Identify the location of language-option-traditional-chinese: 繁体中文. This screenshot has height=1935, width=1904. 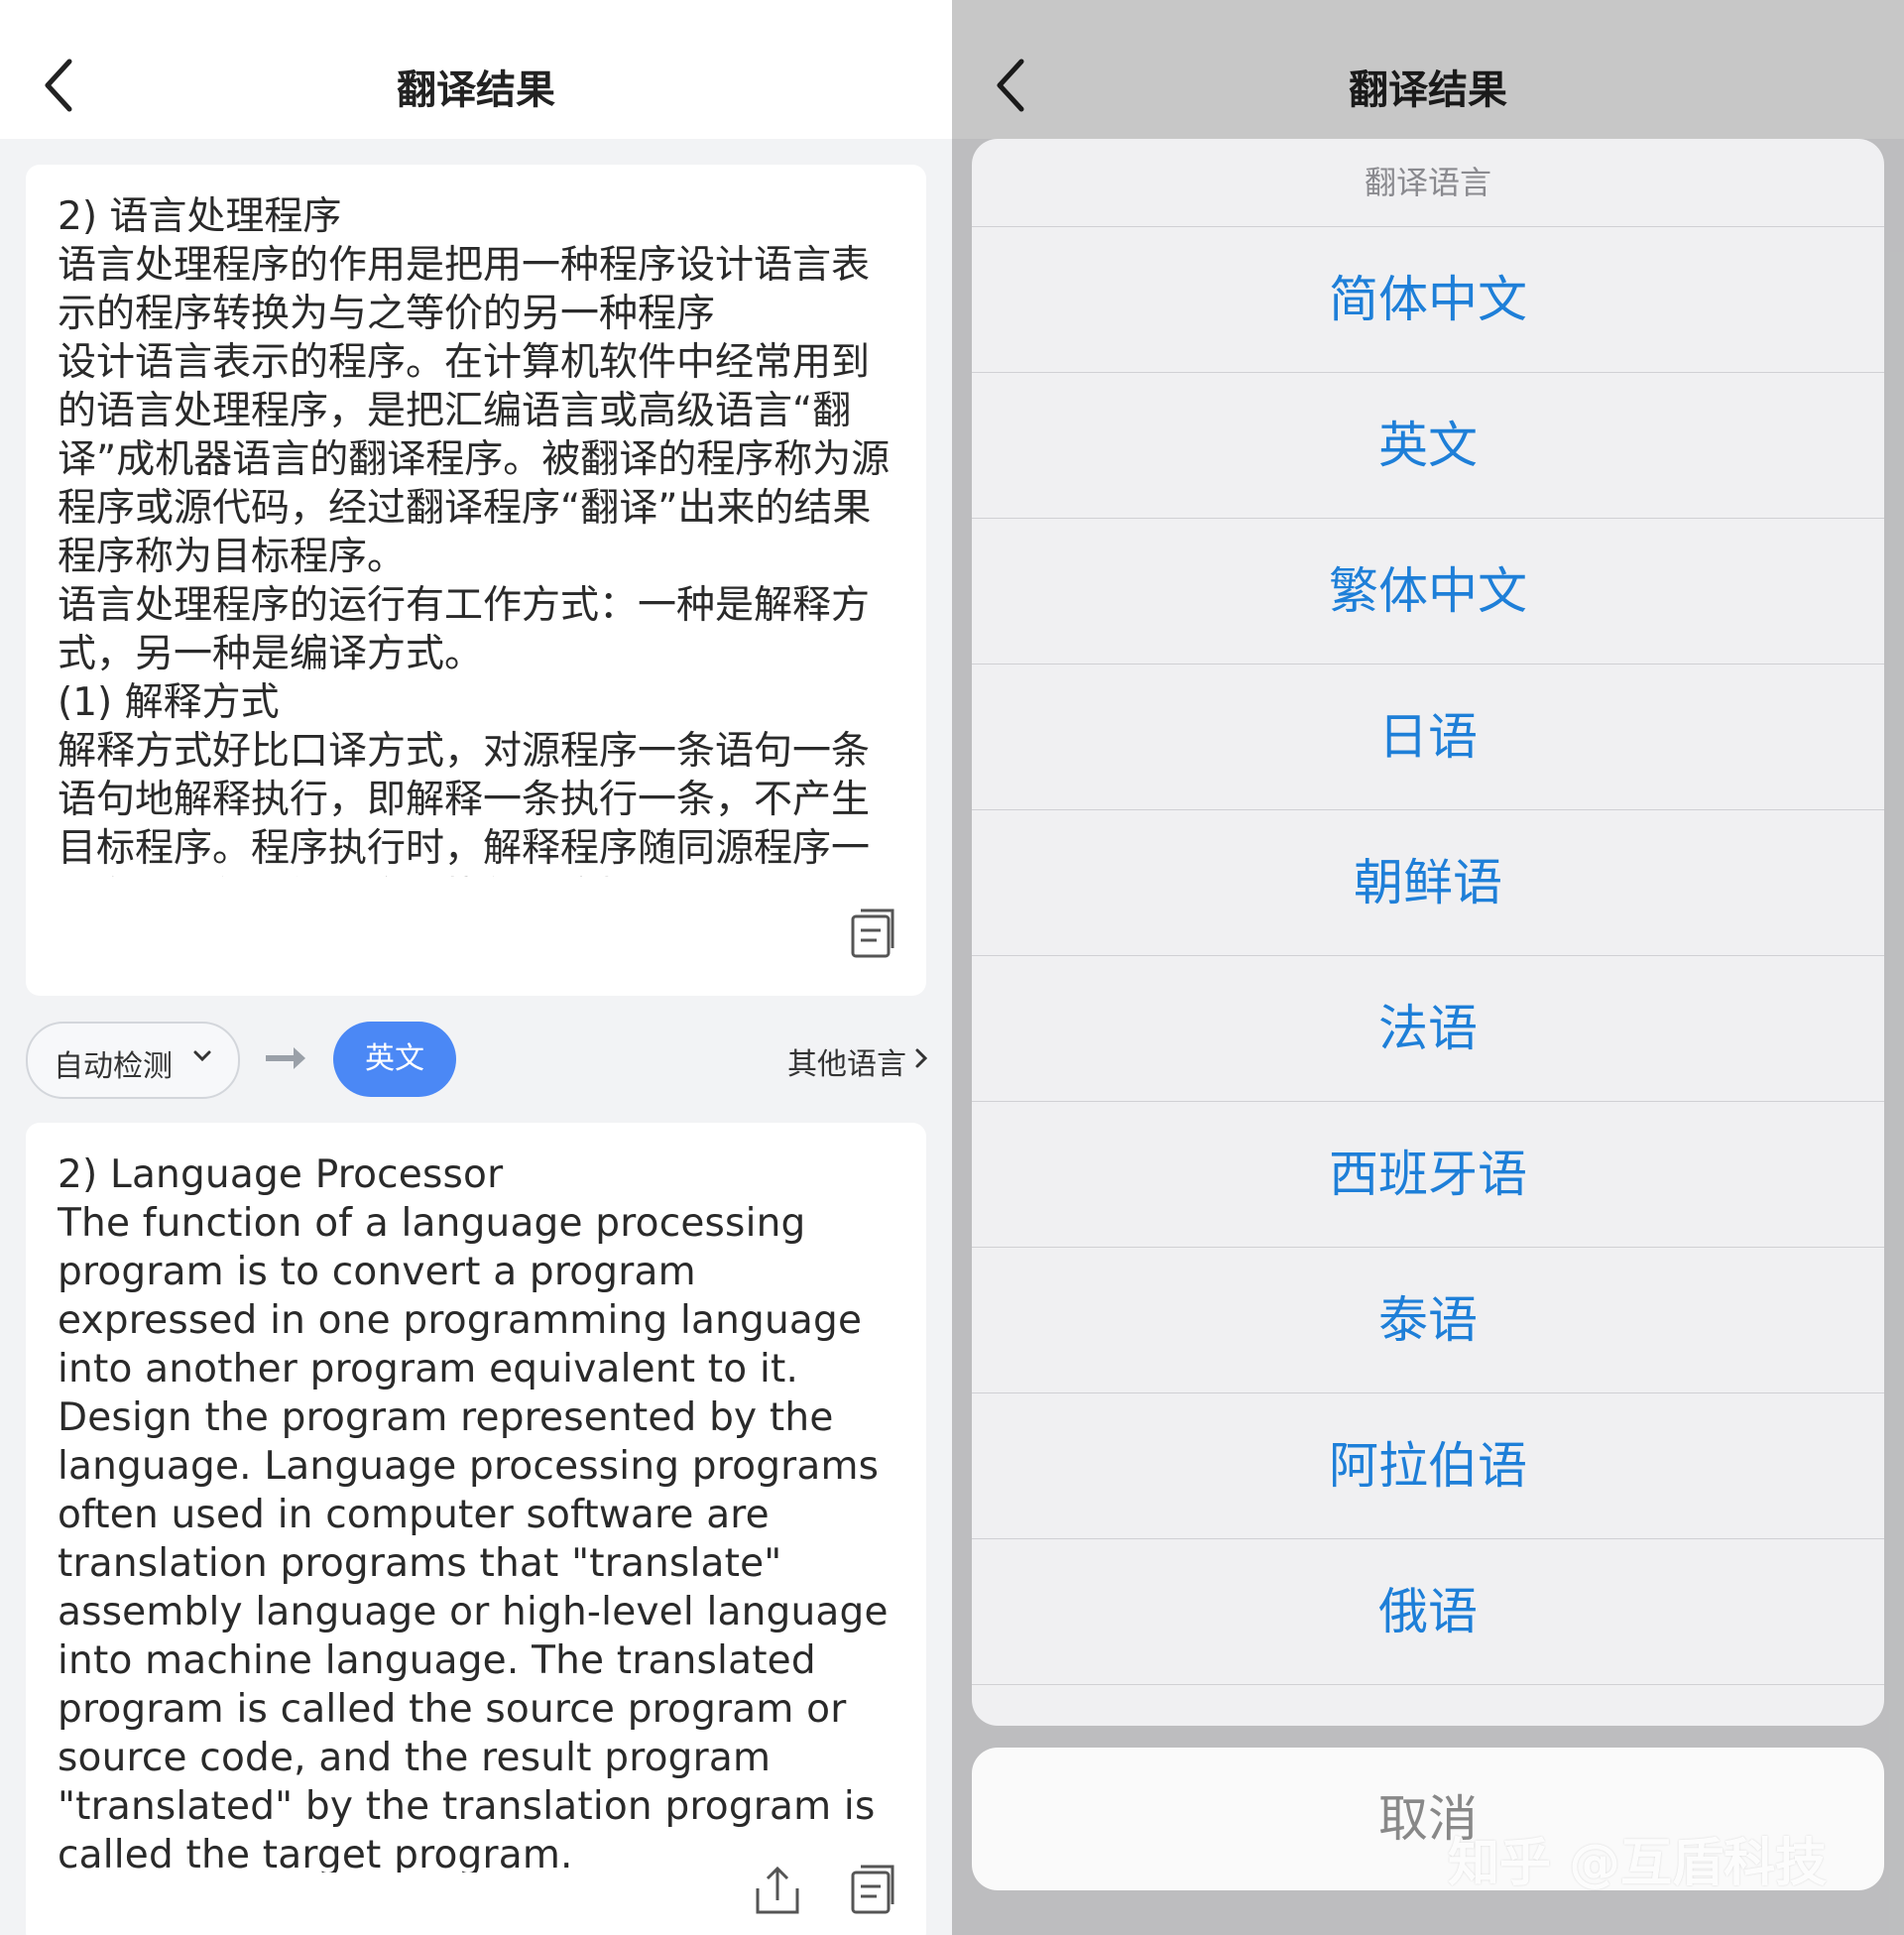
(1428, 592).